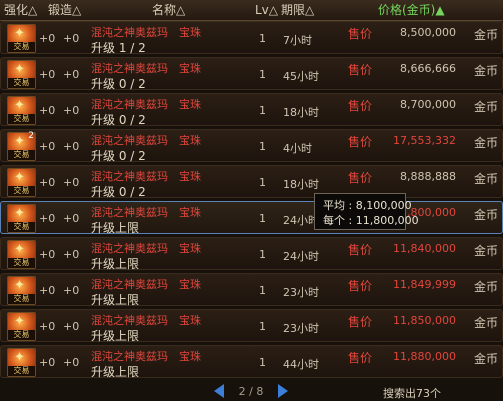 Image resolution: width=503 pixels, height=401 pixels. What do you see at coordinates (118, 120) in the screenshot?
I see `upgrade-status: 升级 0 / 2` at bounding box center [118, 120].